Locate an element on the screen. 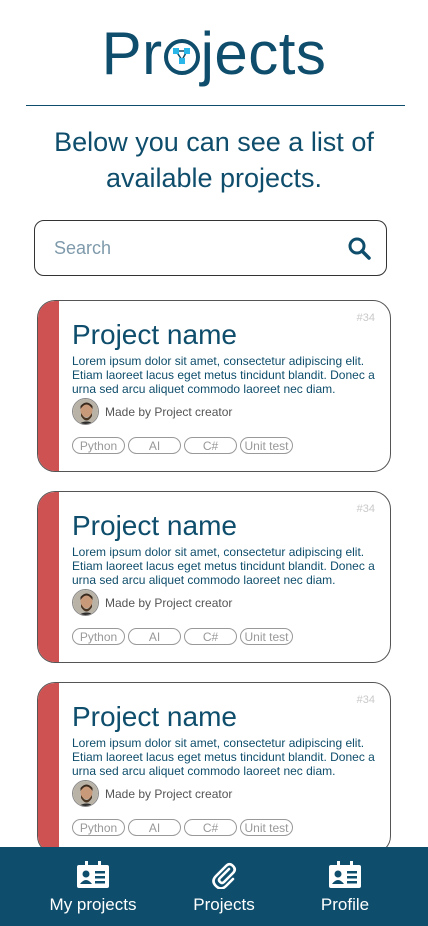  app-logo: Pr jects is located at coordinates (214, 54).